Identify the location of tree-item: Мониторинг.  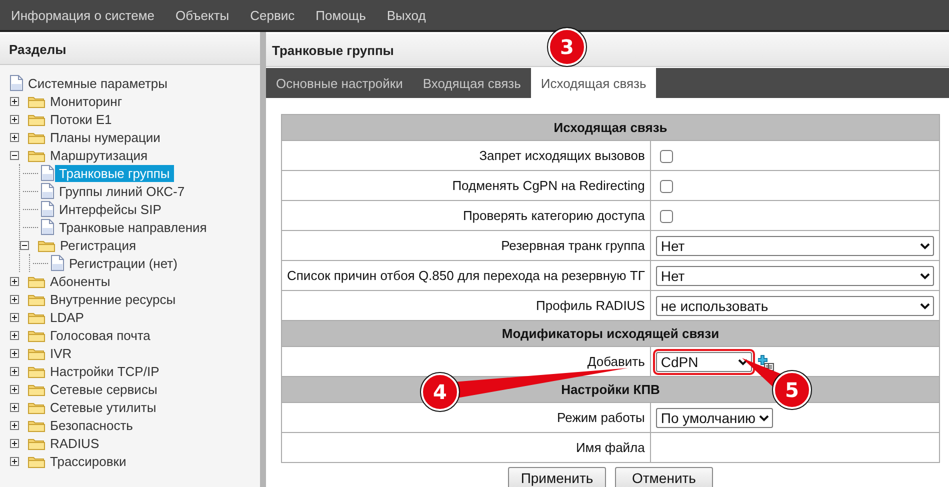
(86, 101).